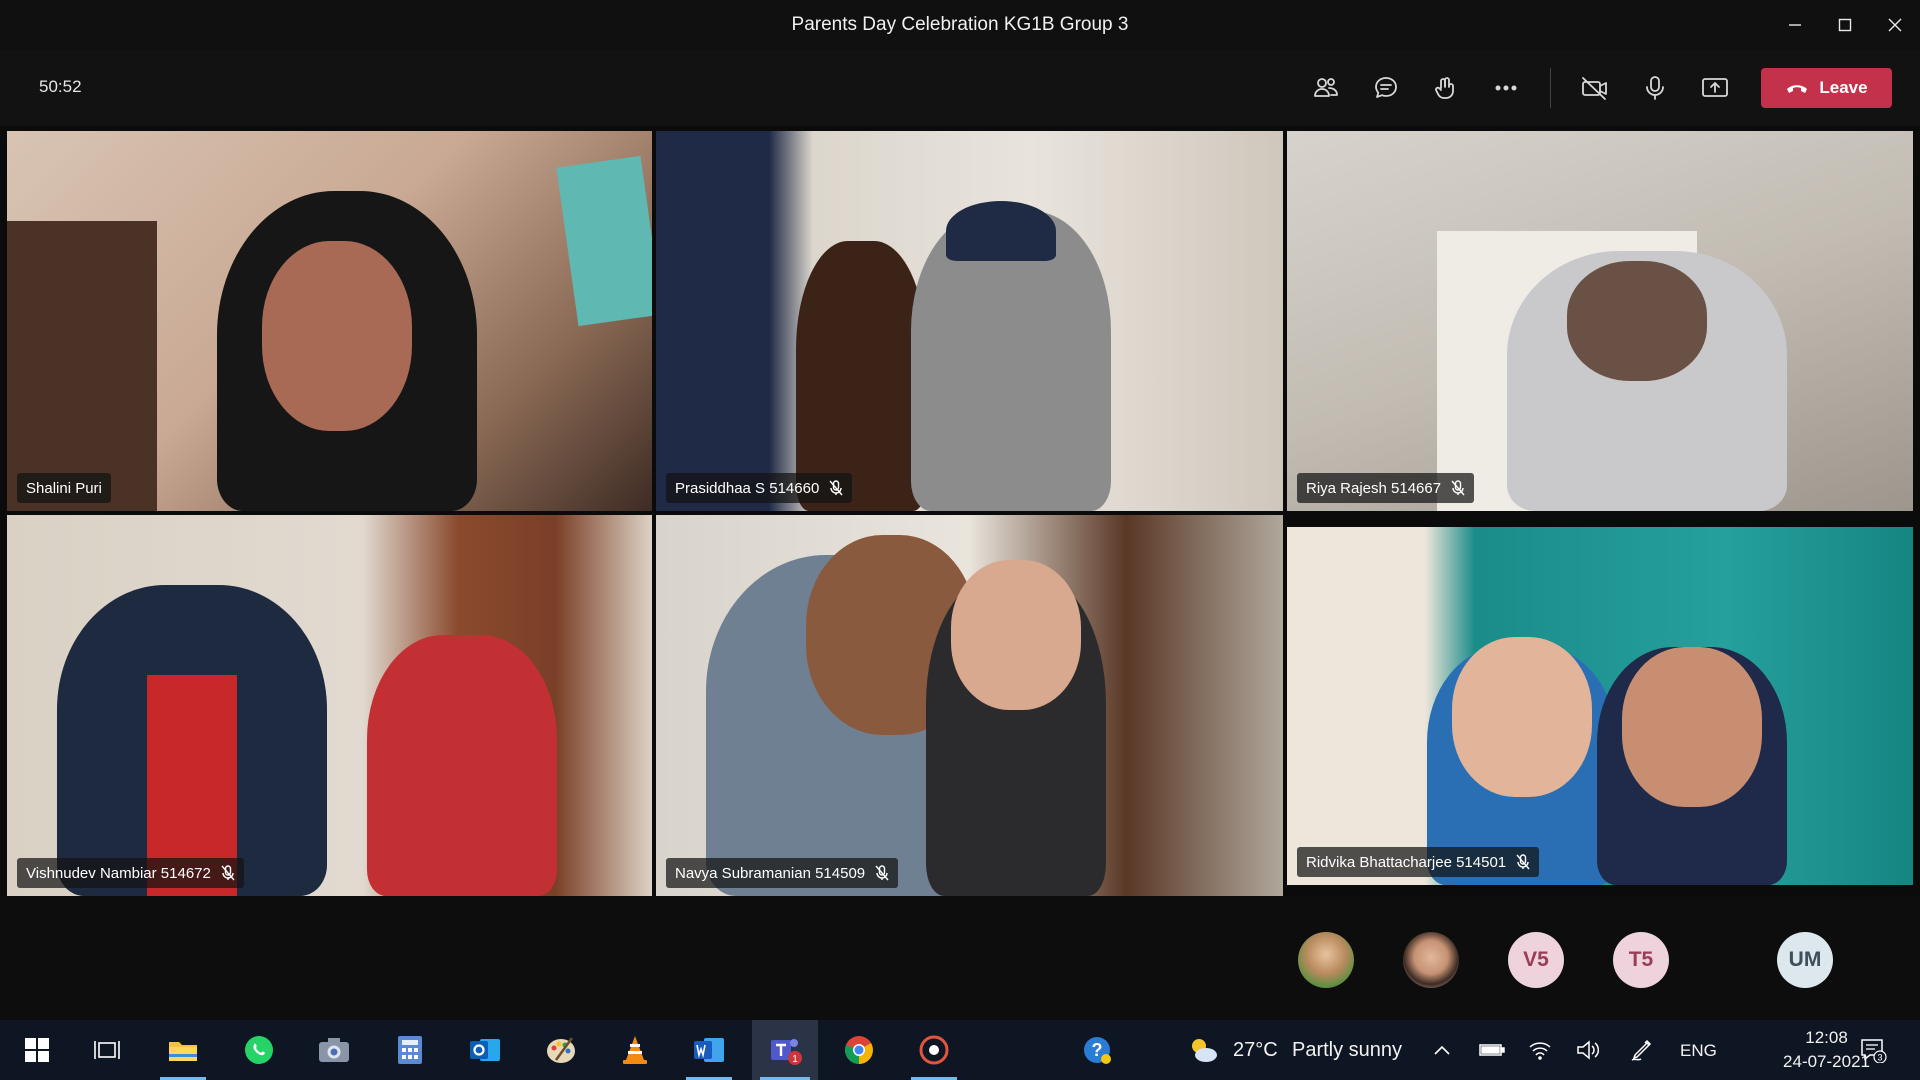 Image resolution: width=1920 pixels, height=1080 pixels. I want to click on show-hidden-icons-button, so click(1442, 1050).